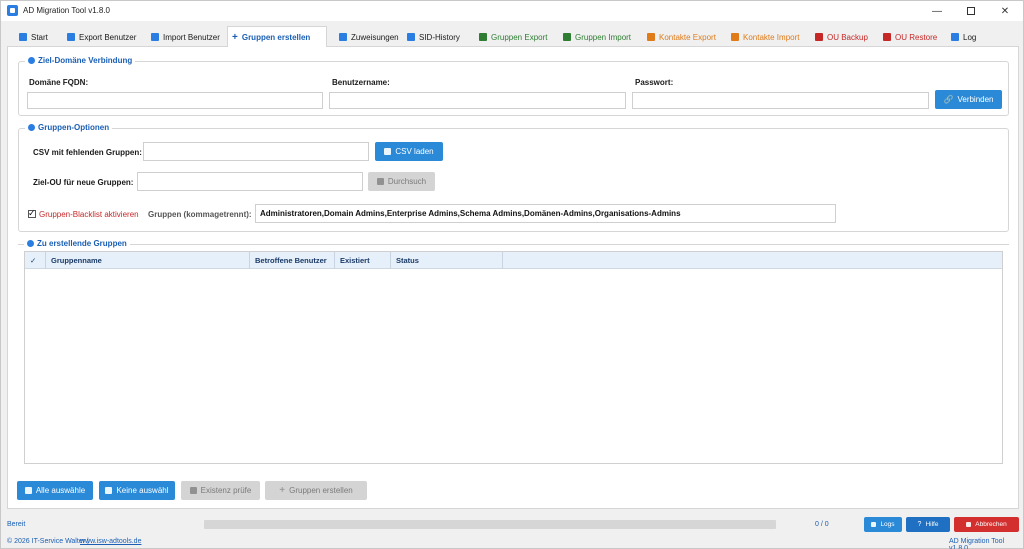  I want to click on tab-label: Gruppen erstellen, so click(276, 37).